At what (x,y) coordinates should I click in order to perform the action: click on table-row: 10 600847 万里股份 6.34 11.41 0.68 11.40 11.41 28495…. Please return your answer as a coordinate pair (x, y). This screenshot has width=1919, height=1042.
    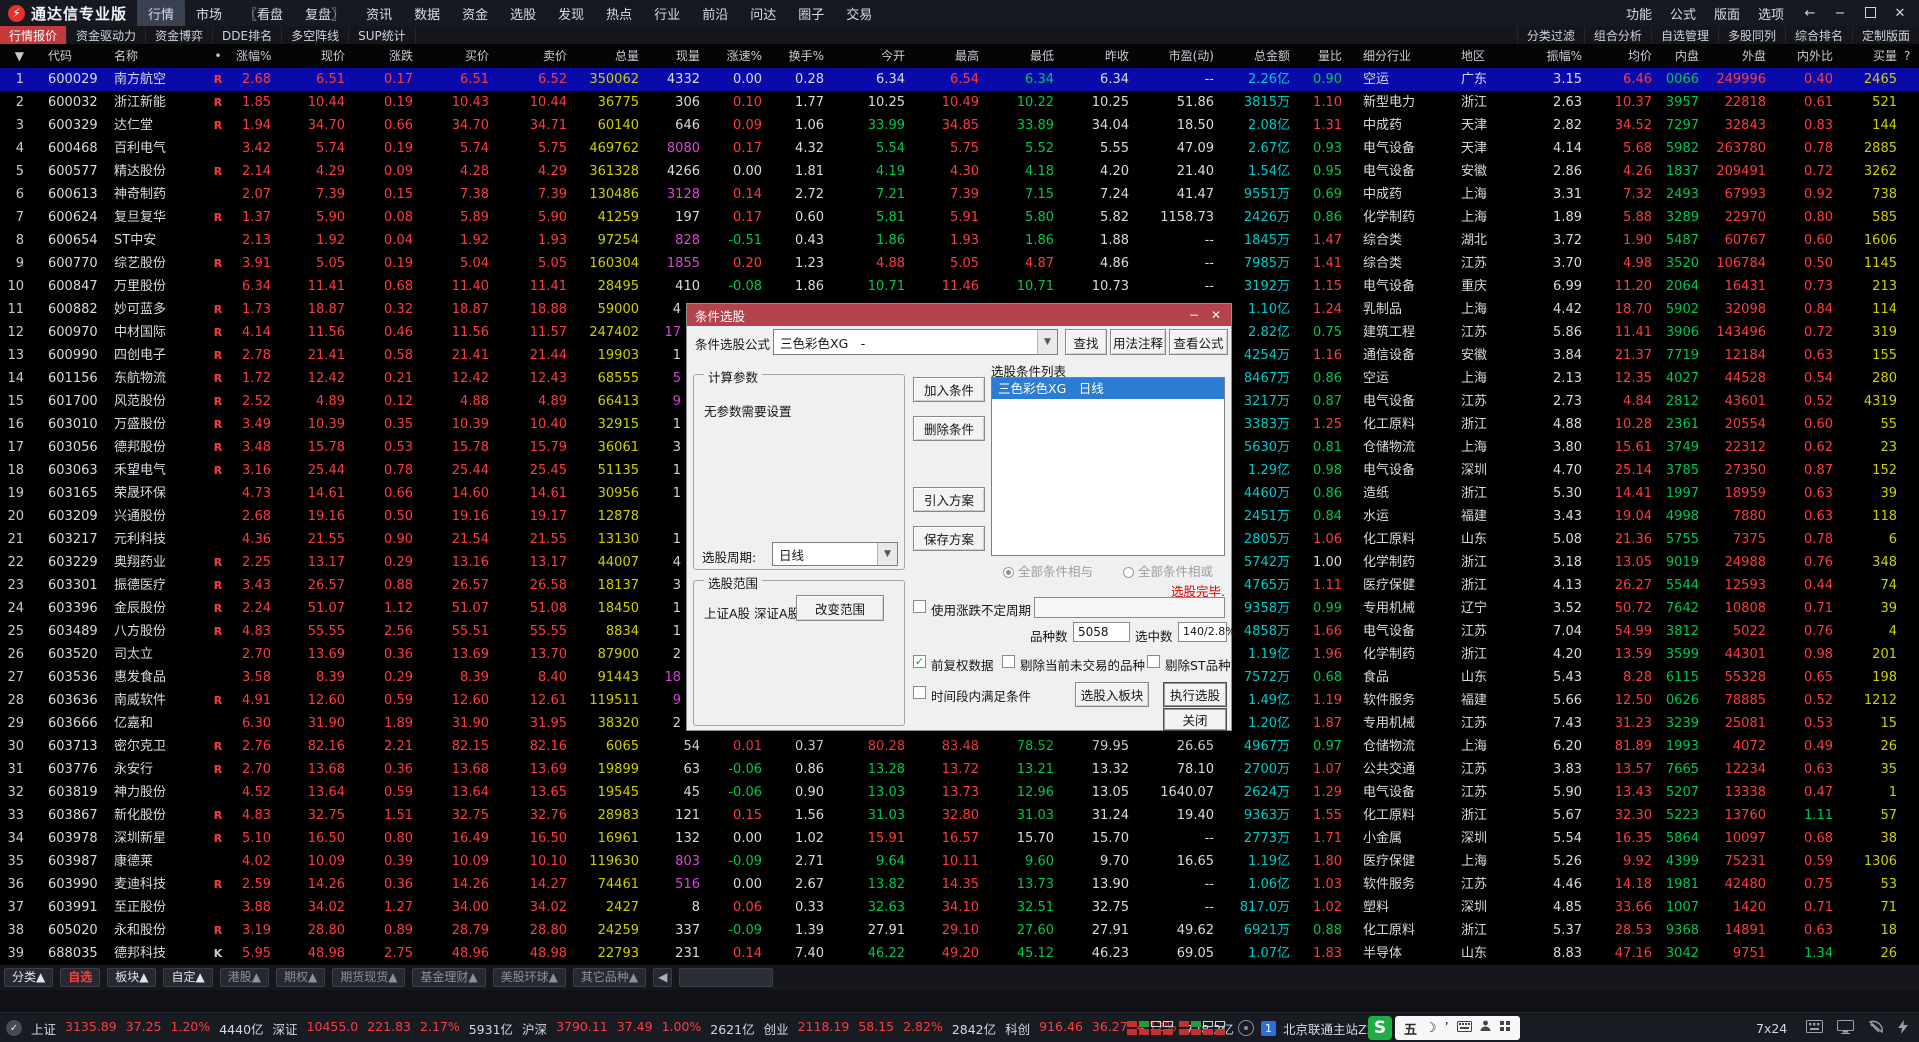
    Looking at the image, I should click on (959, 286).